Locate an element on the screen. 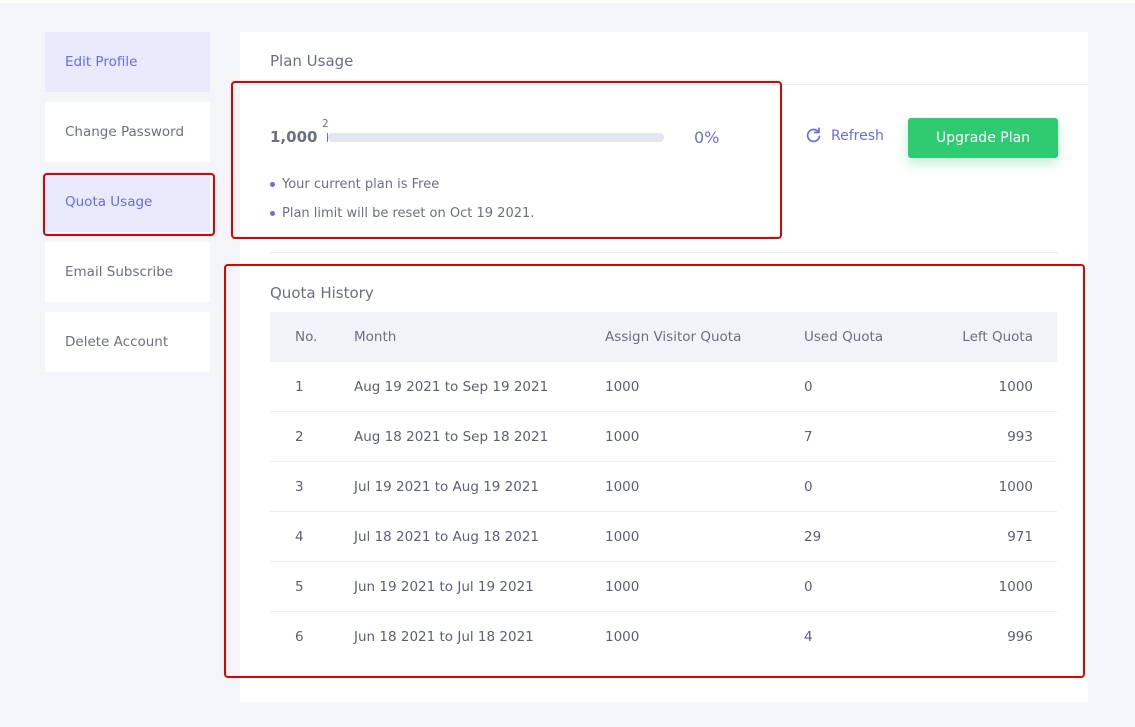 This screenshot has width=1135, height=727. cell-no: 1 is located at coordinates (299, 386).